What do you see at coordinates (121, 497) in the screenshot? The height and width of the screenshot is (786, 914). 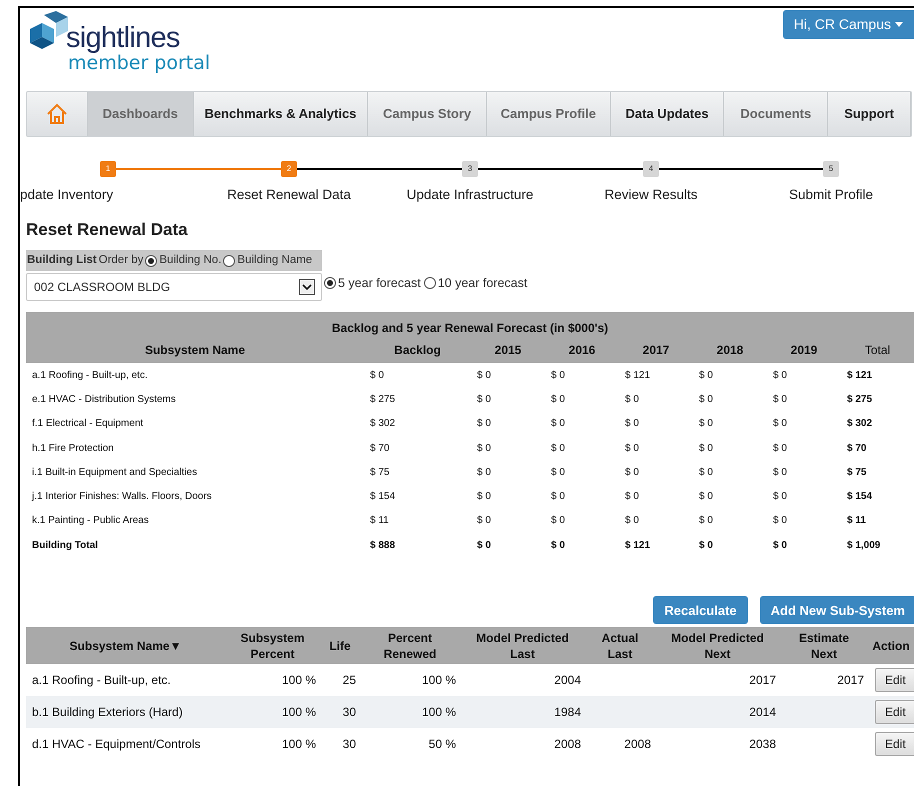 I see `table-cell-text: j.1 Interior Finishes: Walls. Floors, Doors` at bounding box center [121, 497].